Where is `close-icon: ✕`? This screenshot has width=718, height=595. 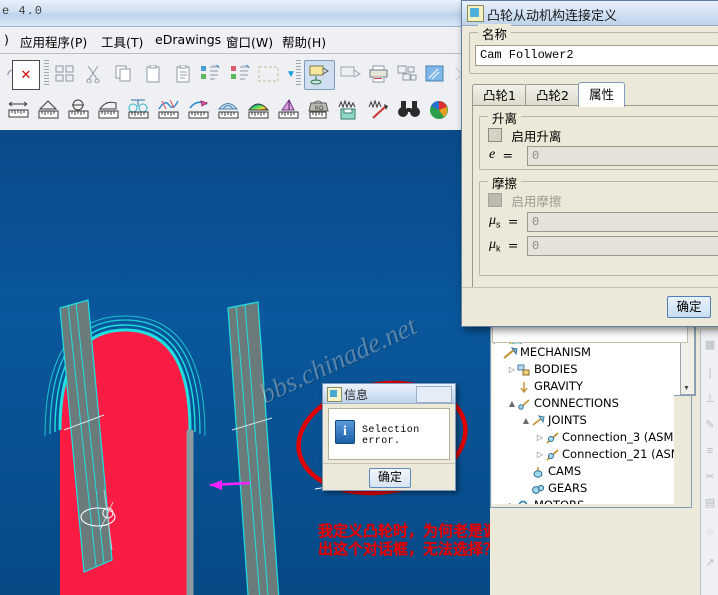
close-icon: ✕ is located at coordinates (26, 75).